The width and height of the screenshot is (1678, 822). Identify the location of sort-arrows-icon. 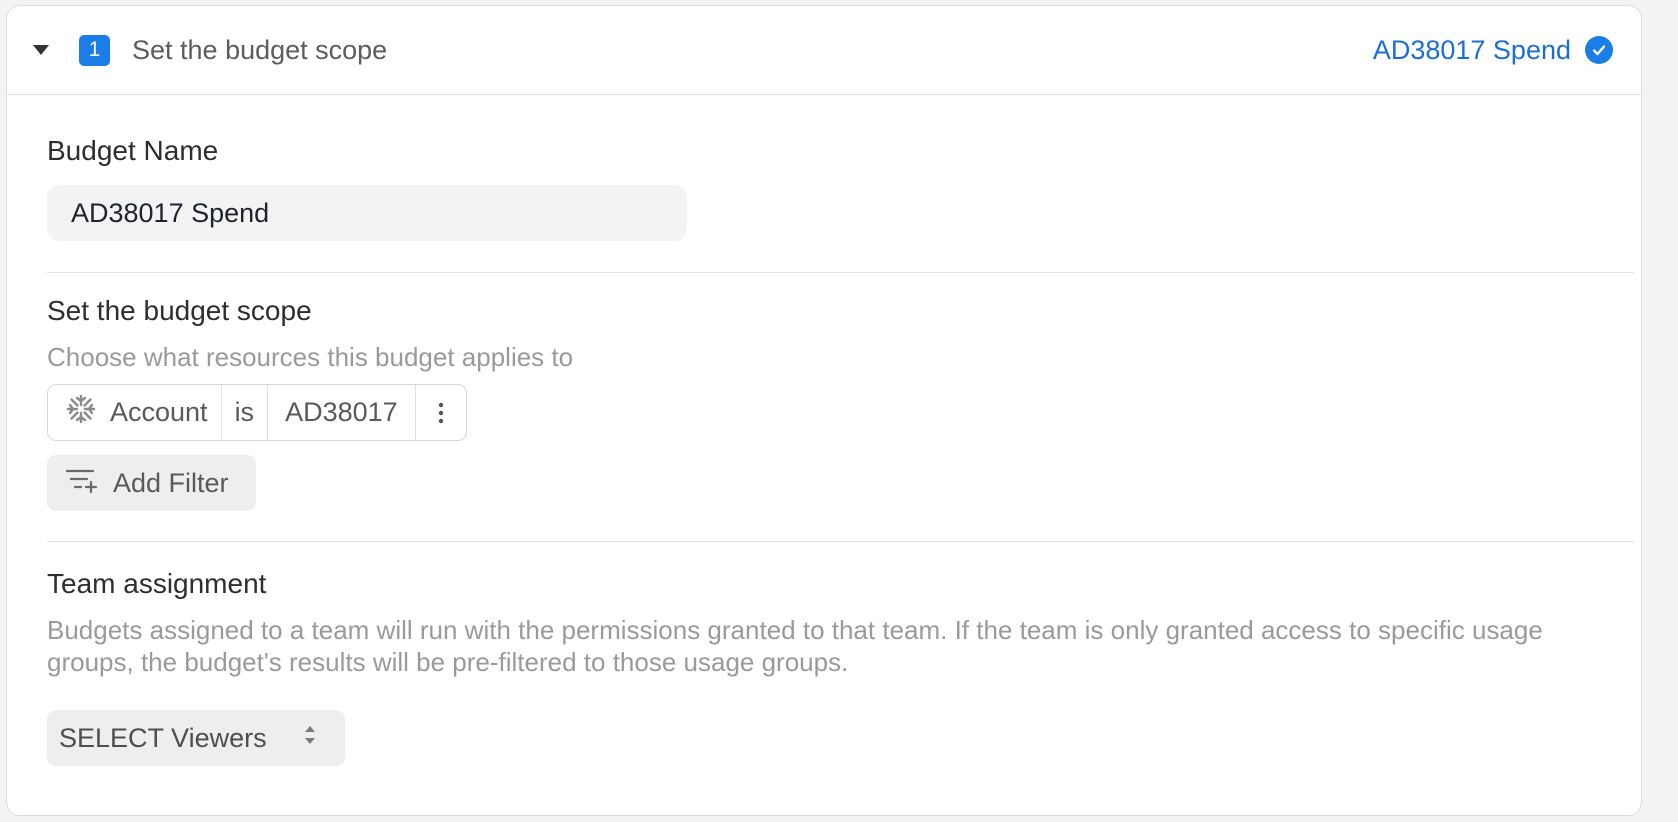
(310, 738).